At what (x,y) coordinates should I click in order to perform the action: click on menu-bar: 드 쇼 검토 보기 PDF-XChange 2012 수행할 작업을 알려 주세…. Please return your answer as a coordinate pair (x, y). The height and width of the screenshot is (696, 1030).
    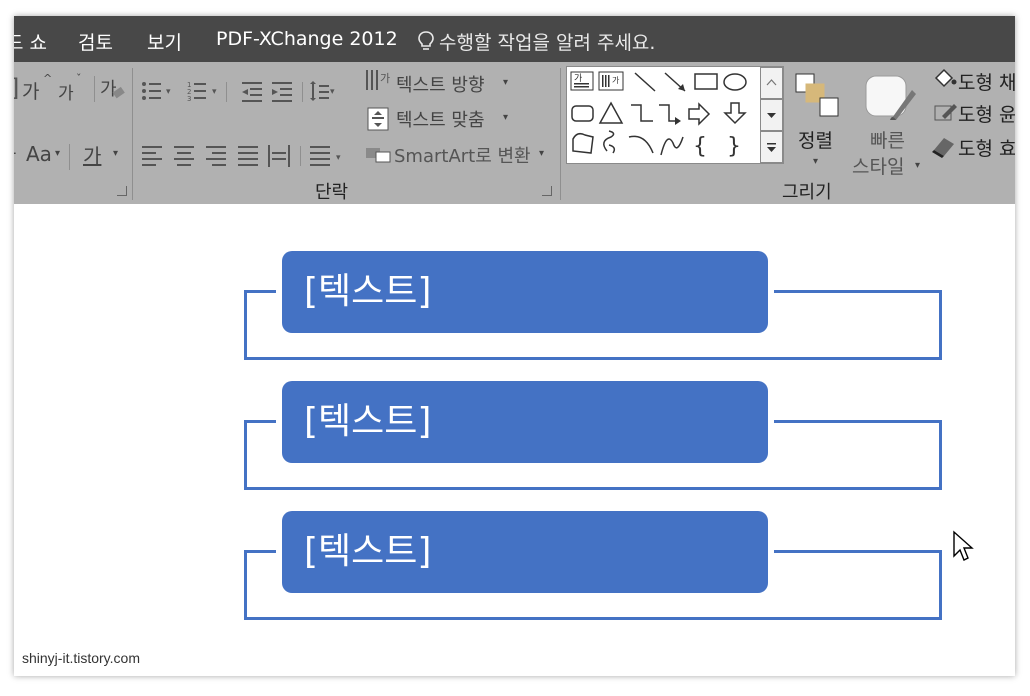
    Looking at the image, I should click on (514, 39).